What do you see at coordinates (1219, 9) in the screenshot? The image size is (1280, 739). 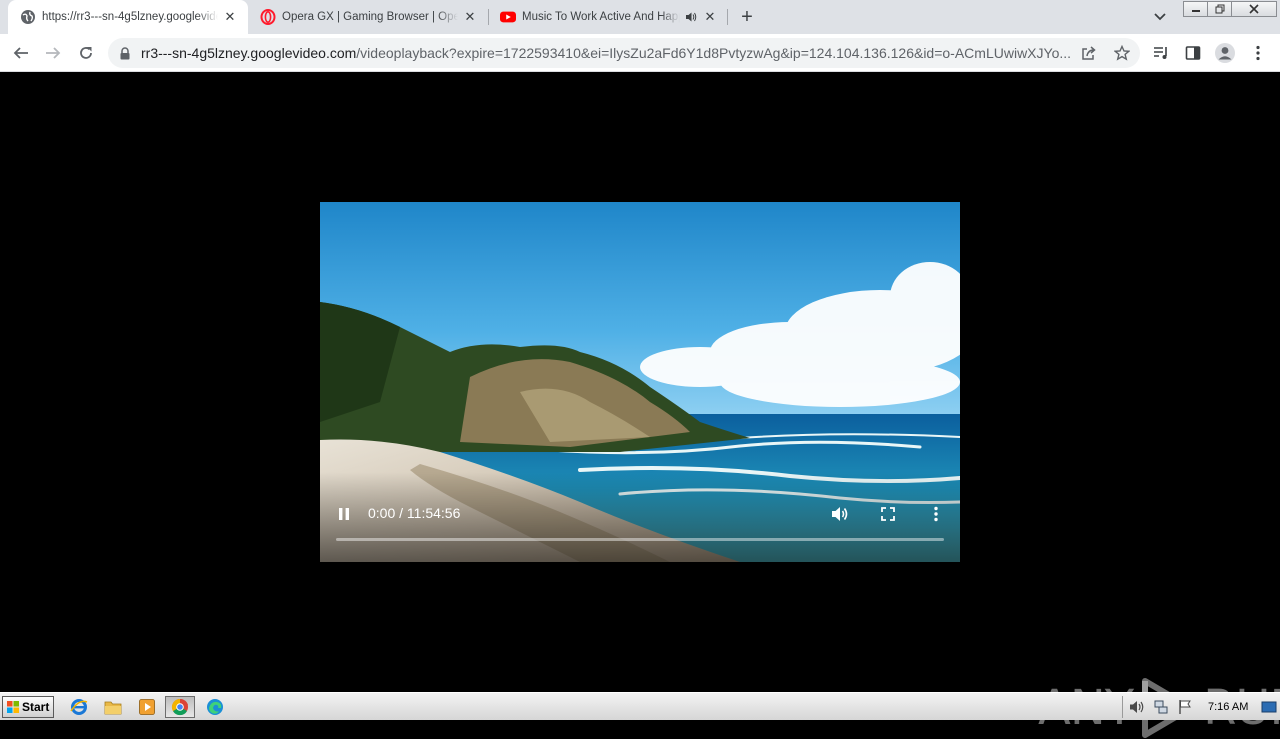 I see `restore-button` at bounding box center [1219, 9].